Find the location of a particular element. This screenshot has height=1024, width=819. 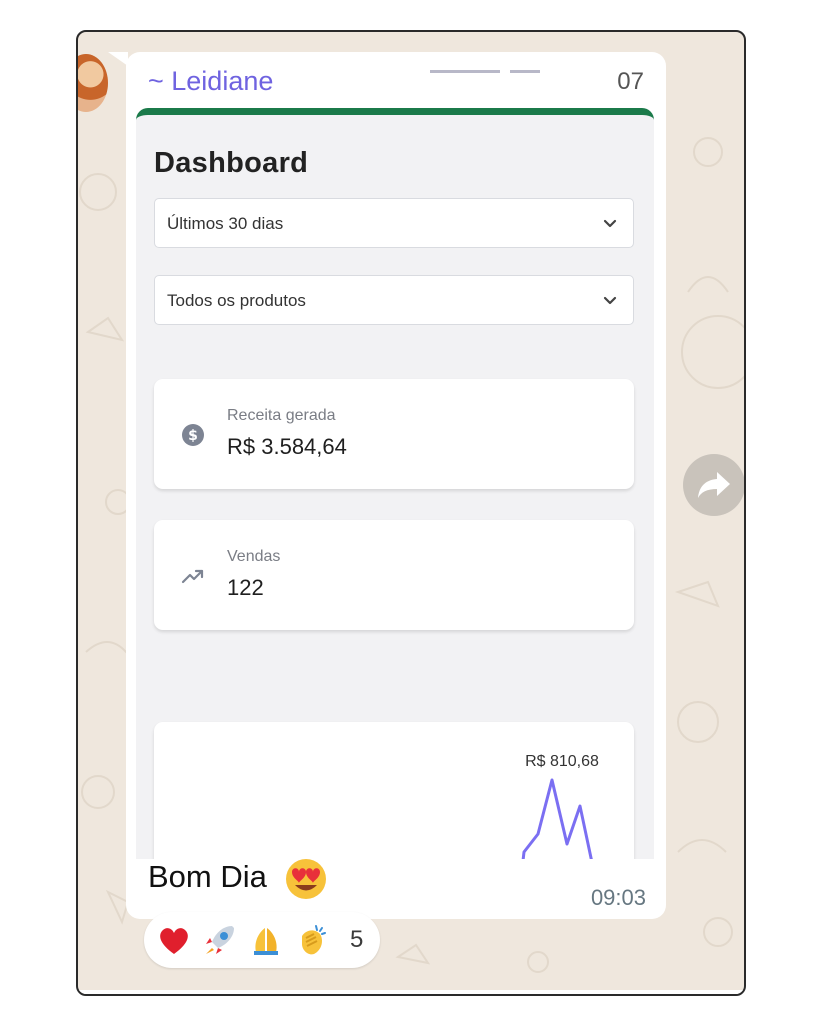

sales-card: Vendas 122 is located at coordinates (394, 575).